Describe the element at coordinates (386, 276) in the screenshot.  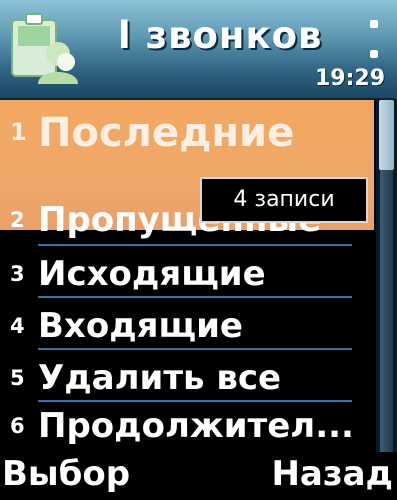
I see `scrollbar` at that location.